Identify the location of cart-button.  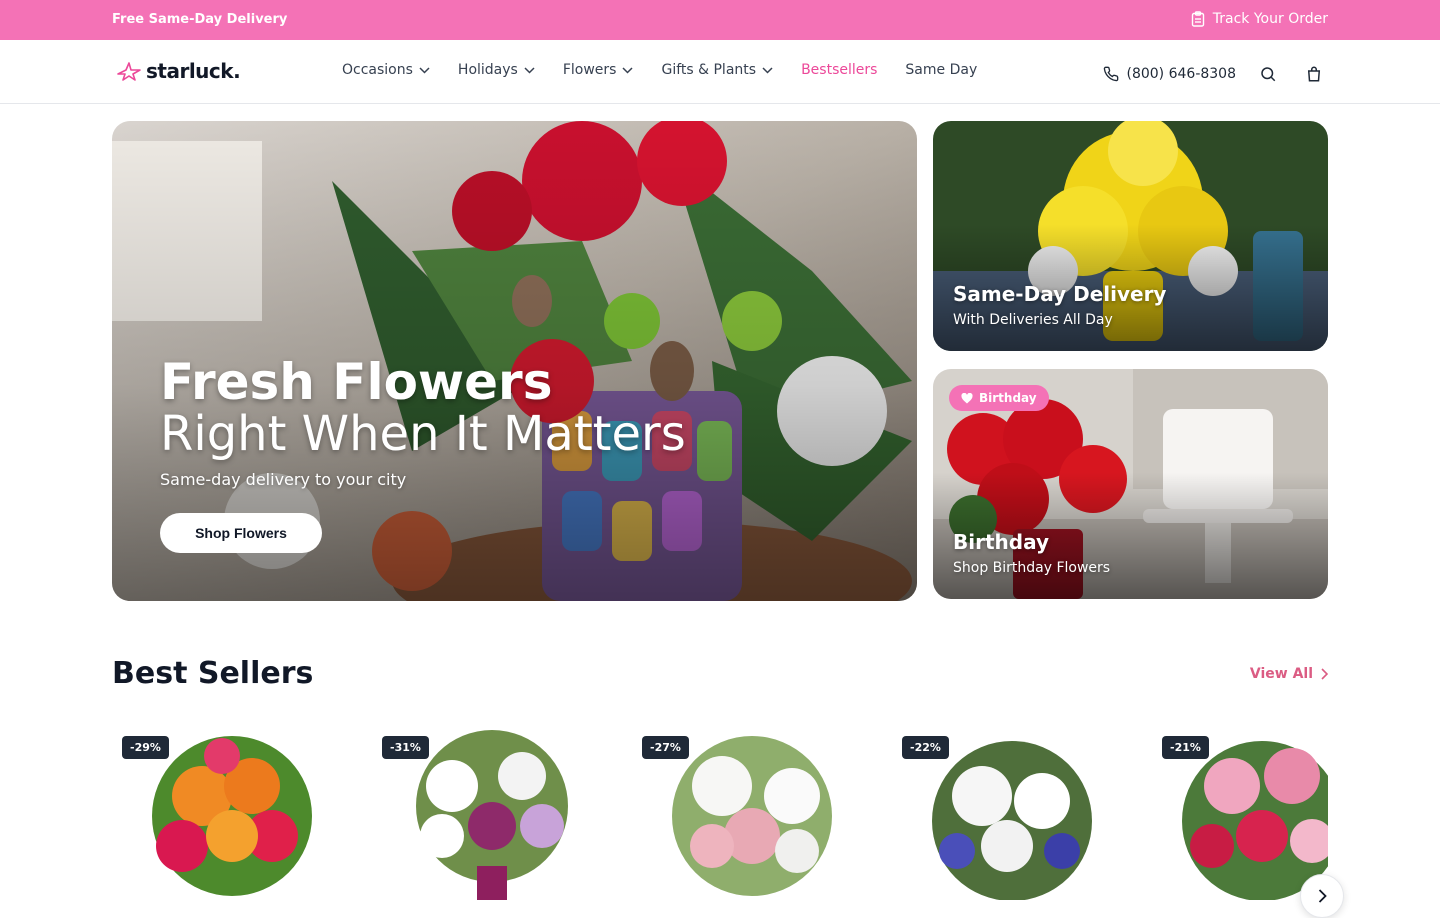
(1314, 74).